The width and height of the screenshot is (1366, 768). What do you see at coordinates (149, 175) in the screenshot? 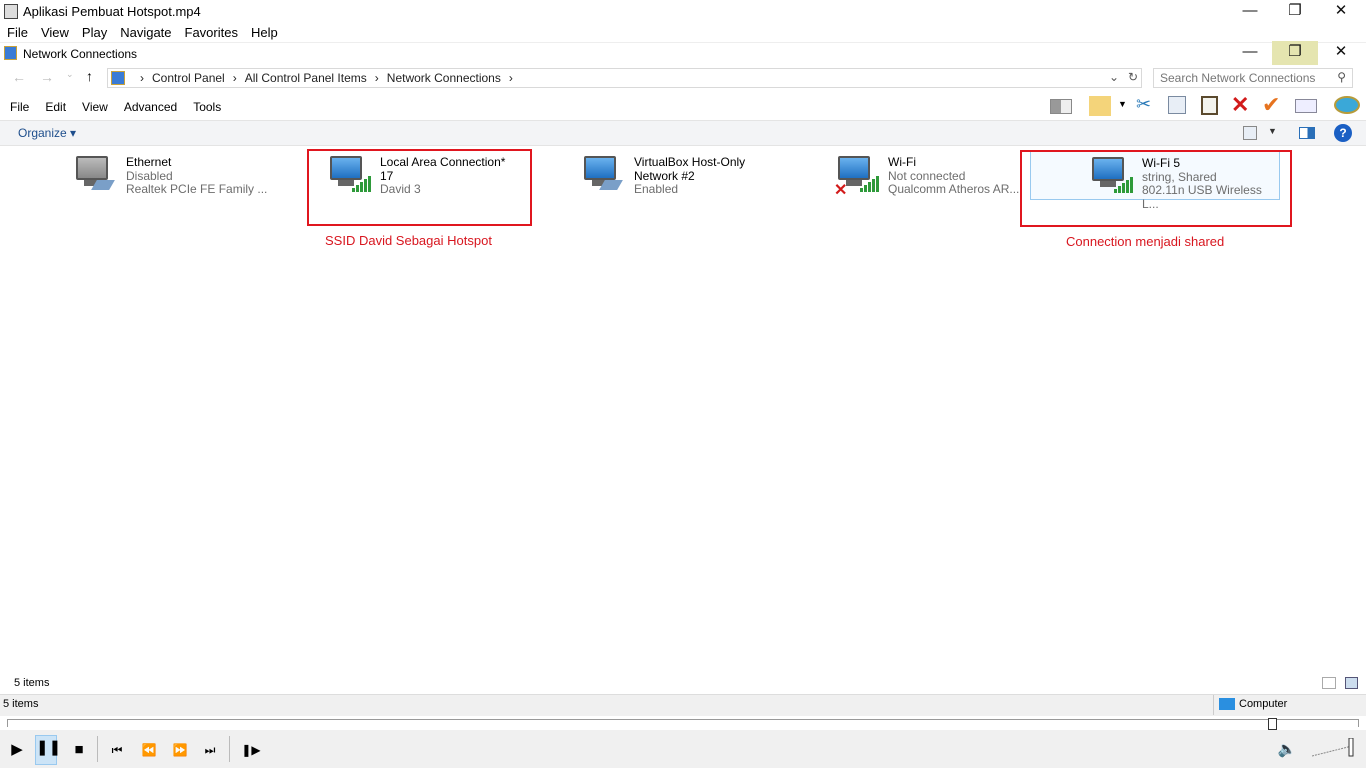
I see `connection-status: Disabled` at bounding box center [149, 175].